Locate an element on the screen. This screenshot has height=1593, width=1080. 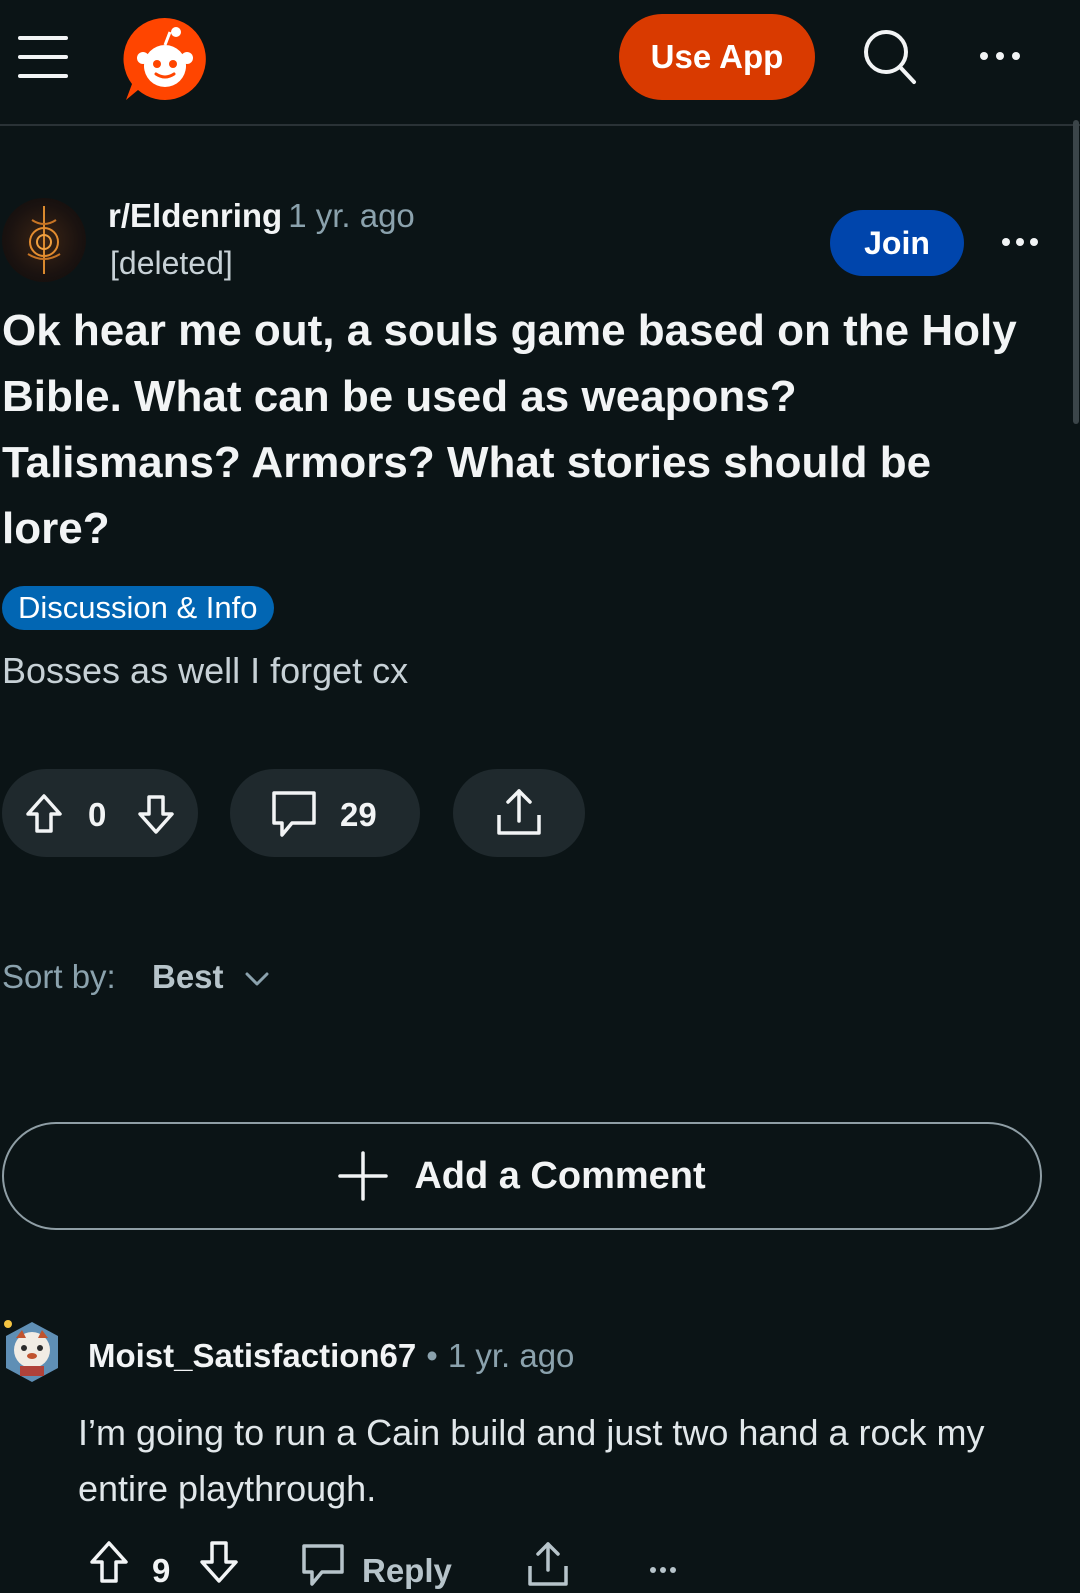
scrollbar is located at coordinates (1076, 272).